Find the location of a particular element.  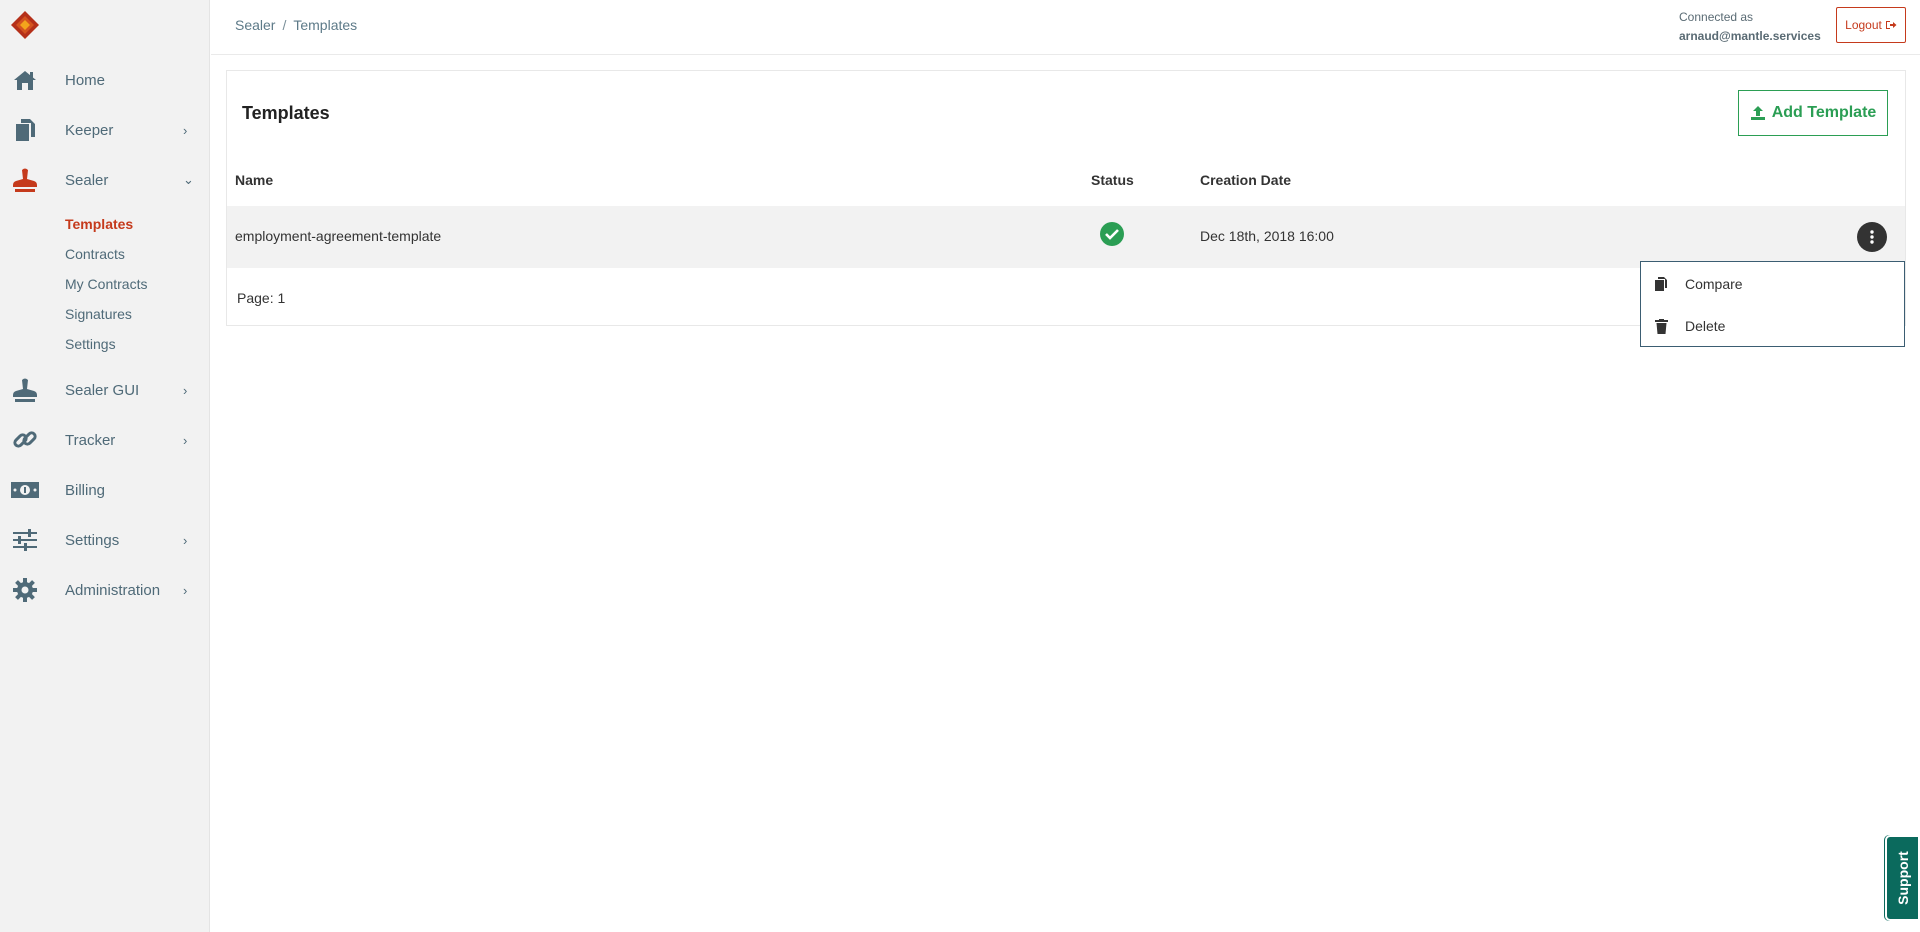

template-name: employment-agreement-template is located at coordinates (338, 236).